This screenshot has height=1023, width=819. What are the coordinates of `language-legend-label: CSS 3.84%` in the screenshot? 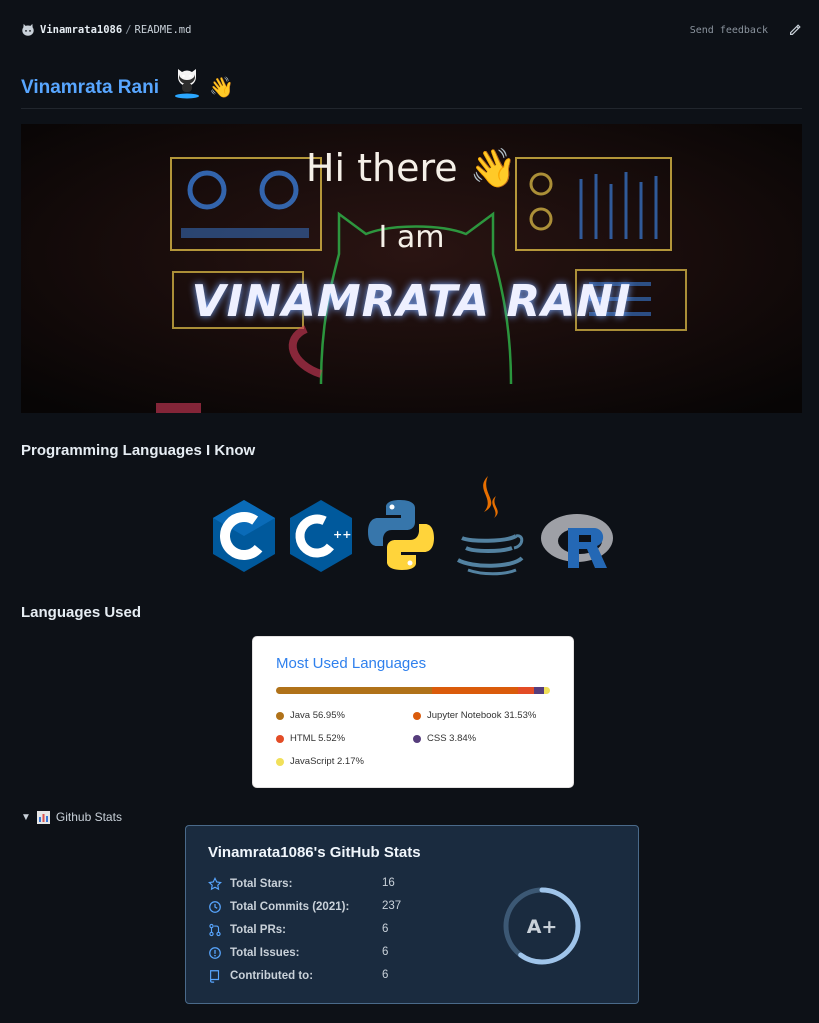 It's located at (452, 738).